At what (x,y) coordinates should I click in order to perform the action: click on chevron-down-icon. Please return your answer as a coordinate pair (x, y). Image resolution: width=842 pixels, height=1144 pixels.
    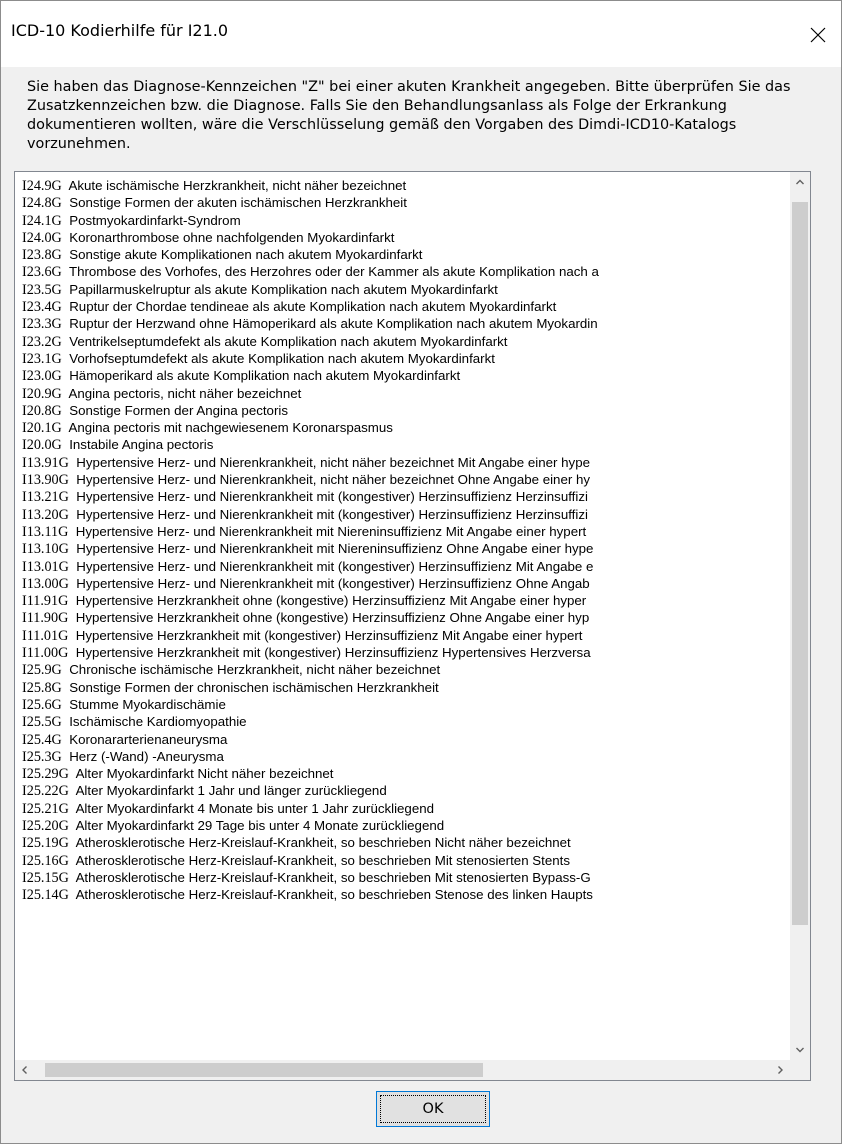
    Looking at the image, I should click on (800, 1050).